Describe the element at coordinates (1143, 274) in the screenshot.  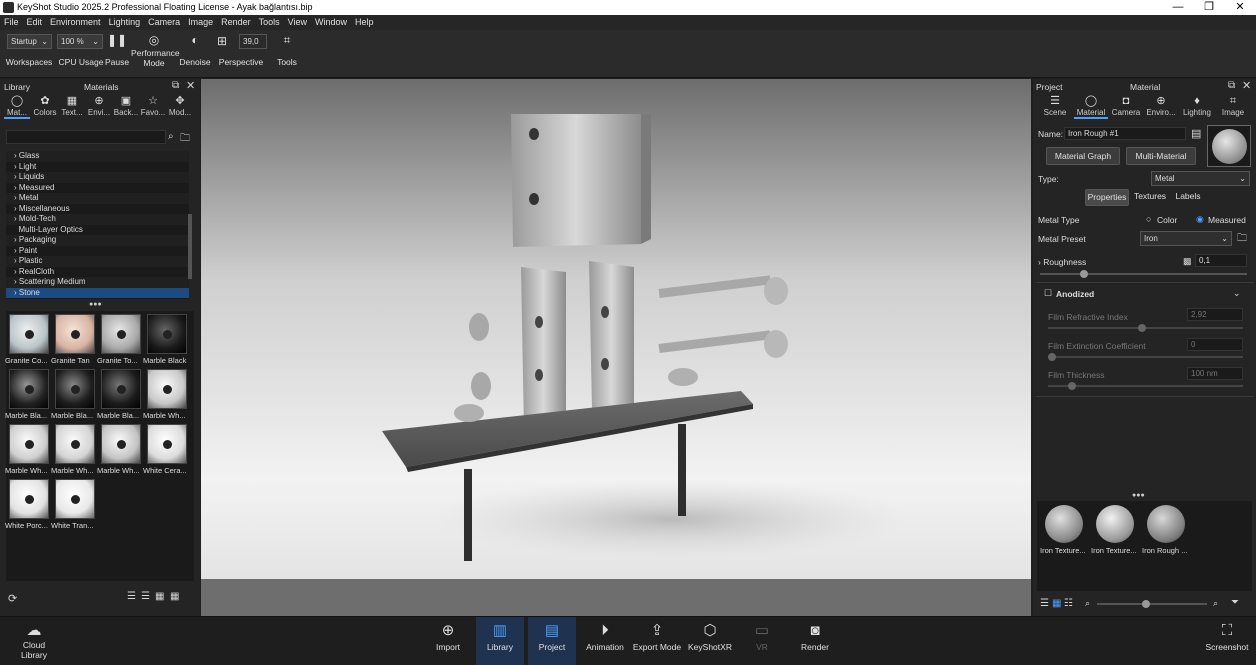
I see `roughness-slider` at that location.